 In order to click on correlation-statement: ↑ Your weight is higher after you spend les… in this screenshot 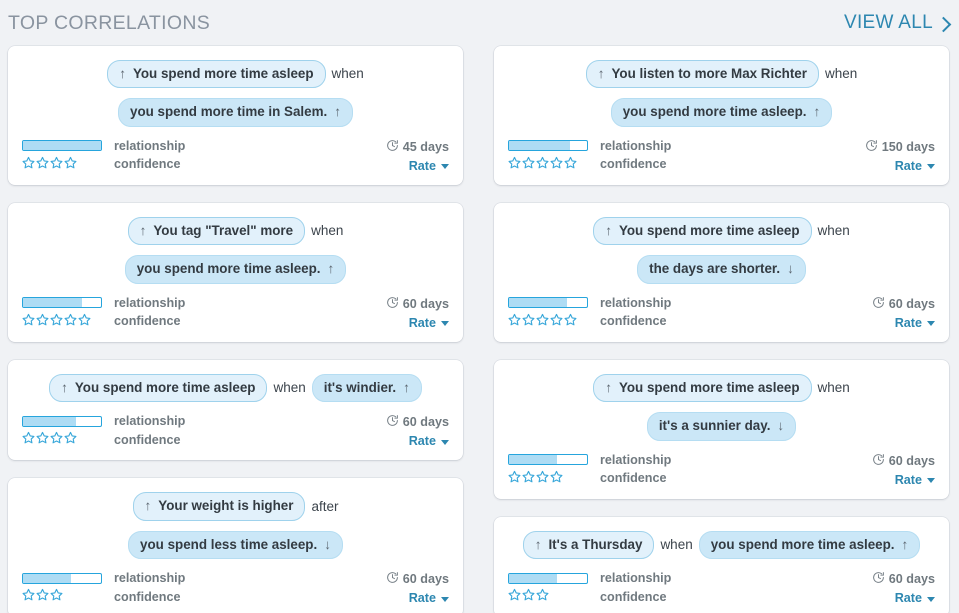, I will do `click(235, 526)`.